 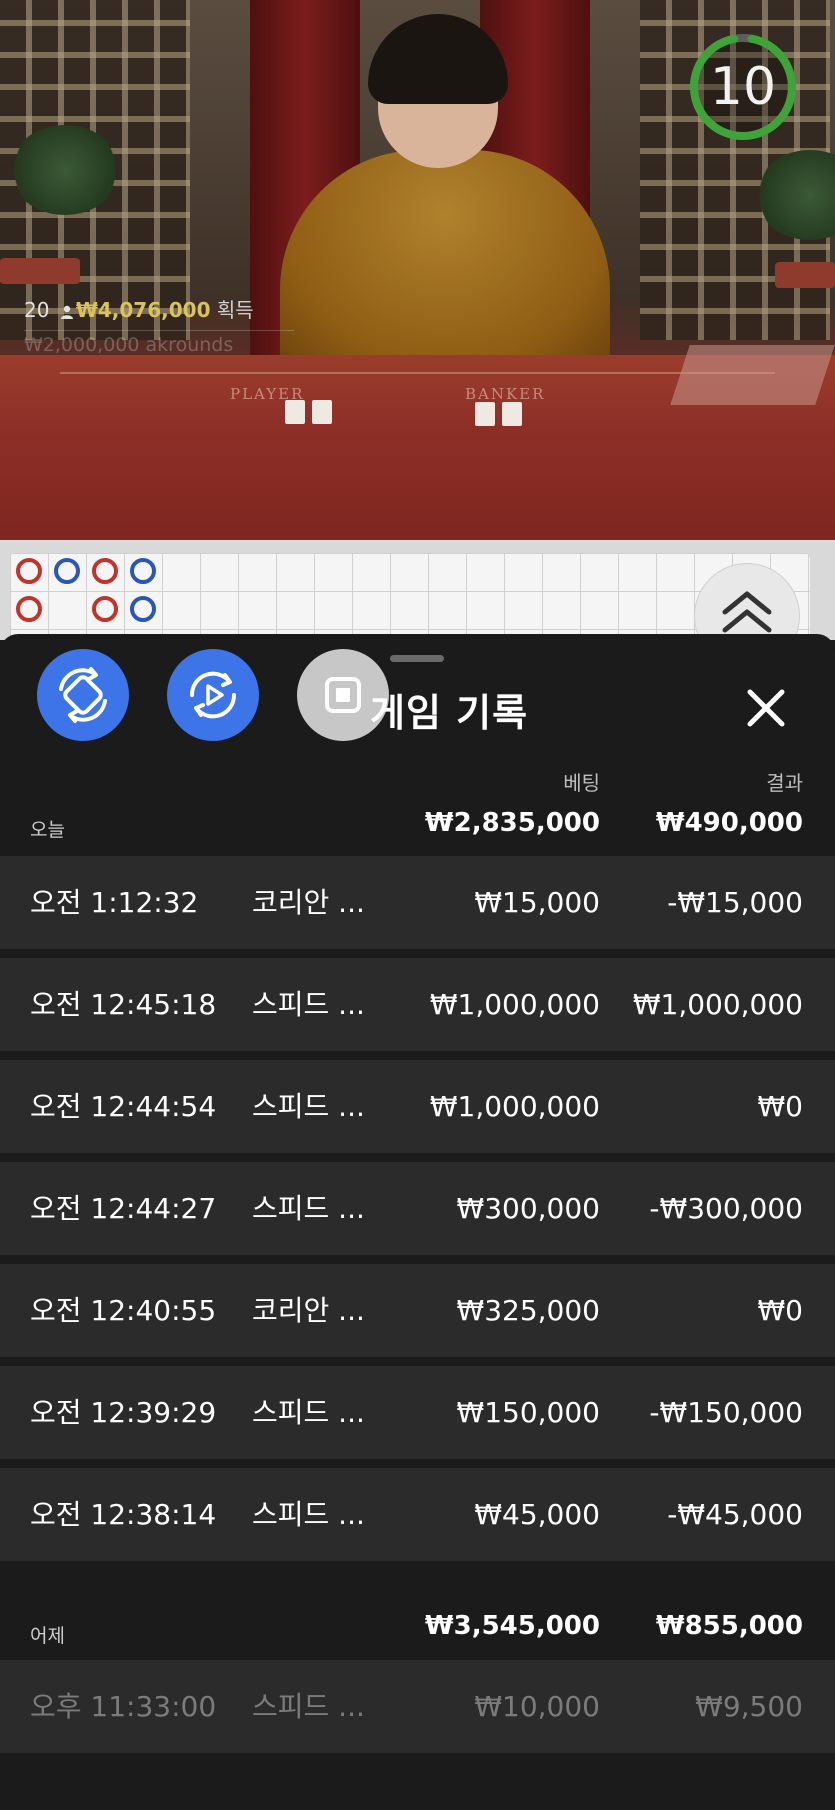 What do you see at coordinates (449, 713) in the screenshot?
I see `sheet-title: 게임 기록` at bounding box center [449, 713].